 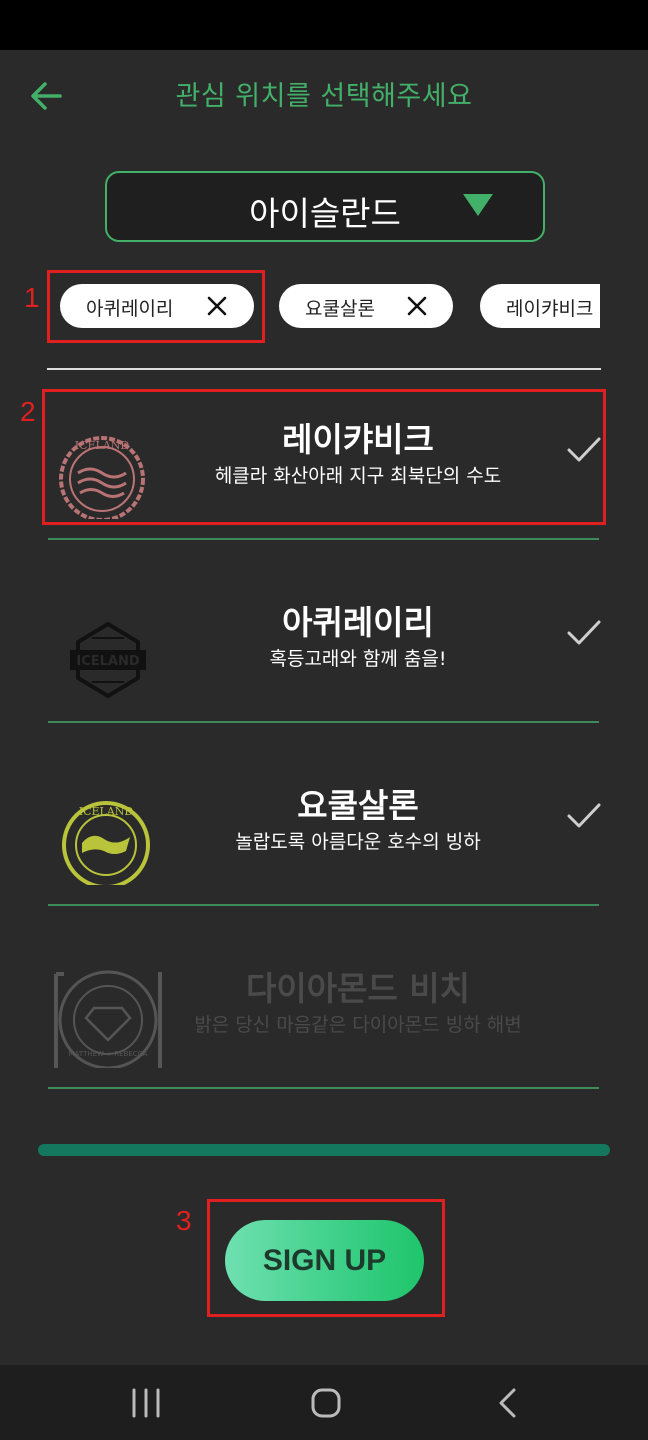 What do you see at coordinates (324, 96) in the screenshot?
I see `page-title: 관심 위치를 선택해주세요` at bounding box center [324, 96].